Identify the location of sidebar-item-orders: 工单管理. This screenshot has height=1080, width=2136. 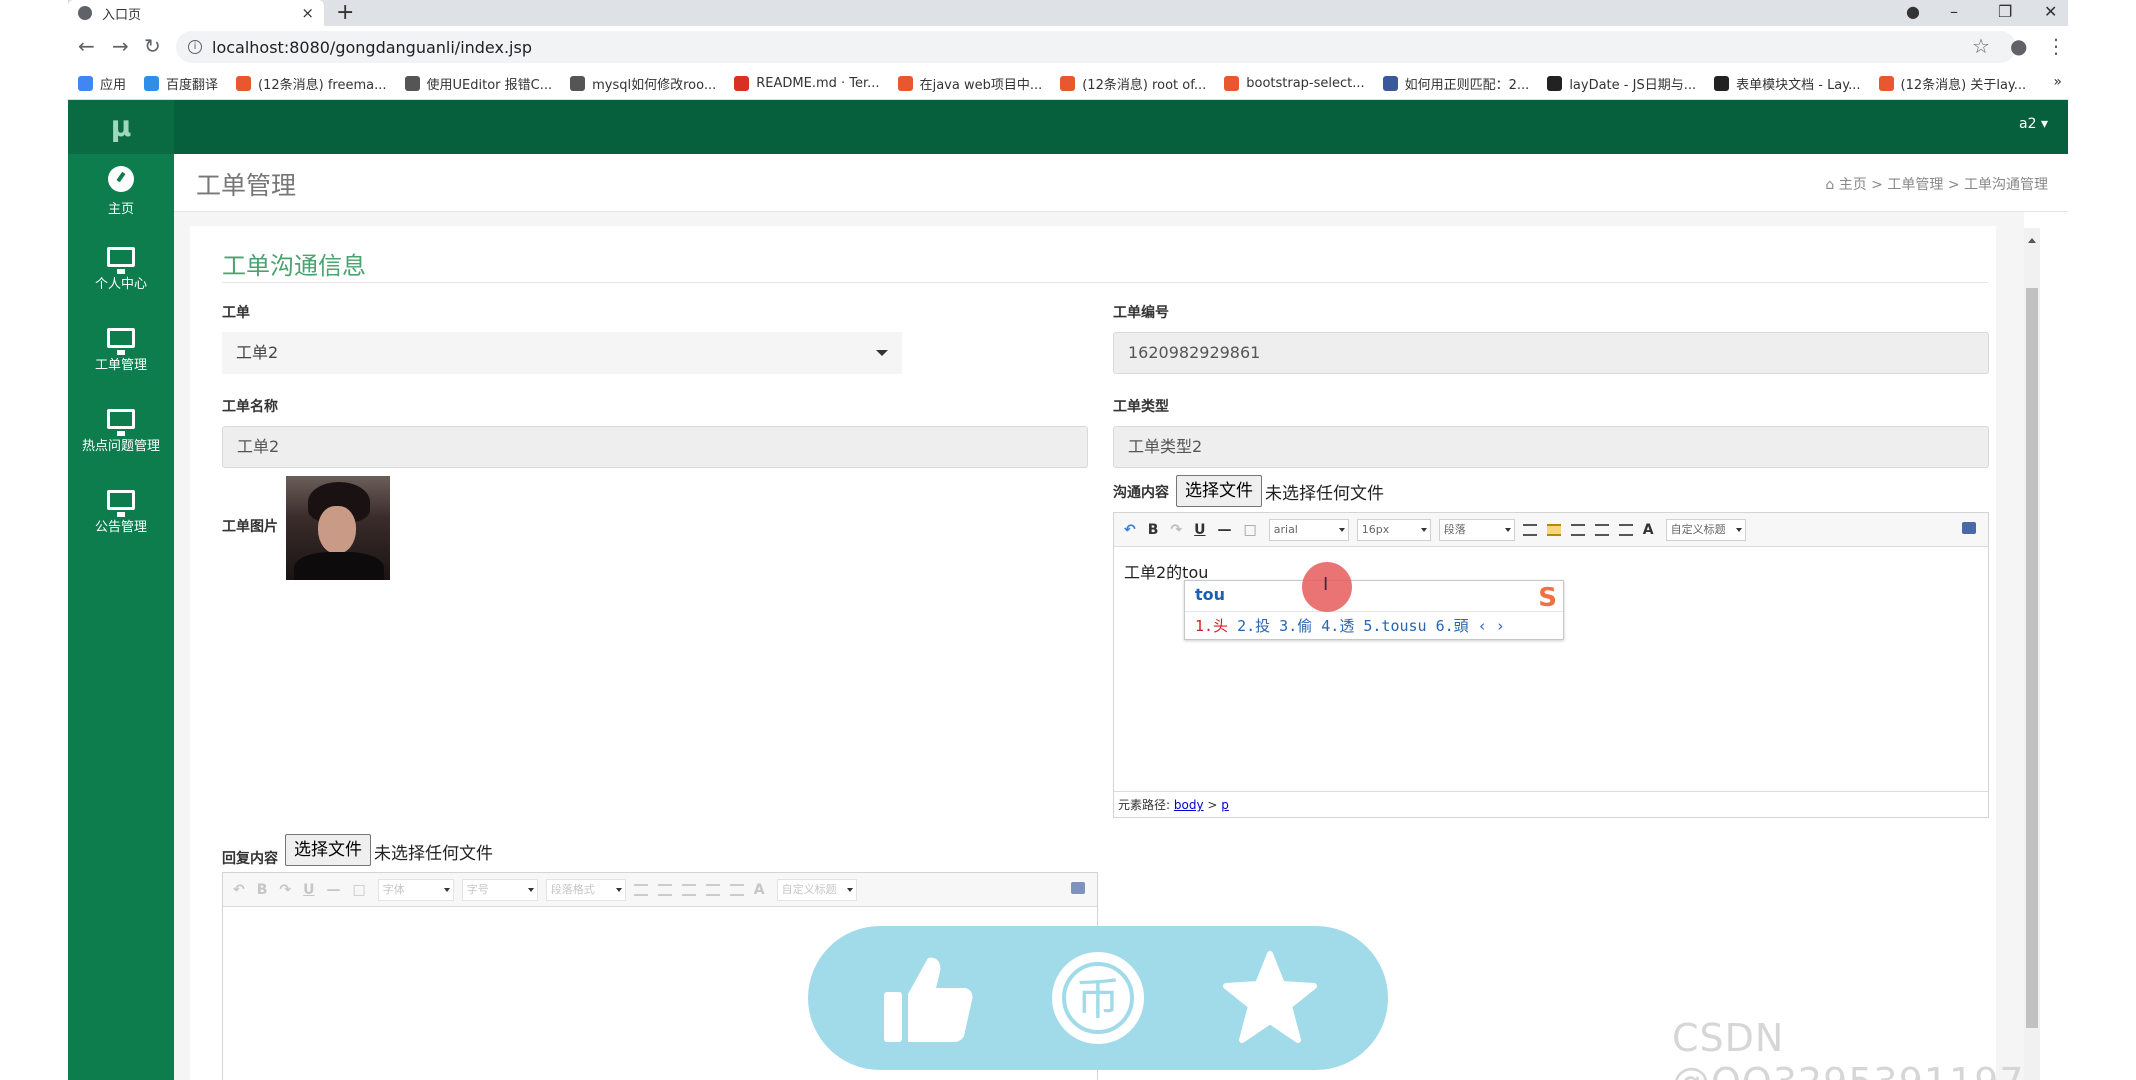
(121, 356).